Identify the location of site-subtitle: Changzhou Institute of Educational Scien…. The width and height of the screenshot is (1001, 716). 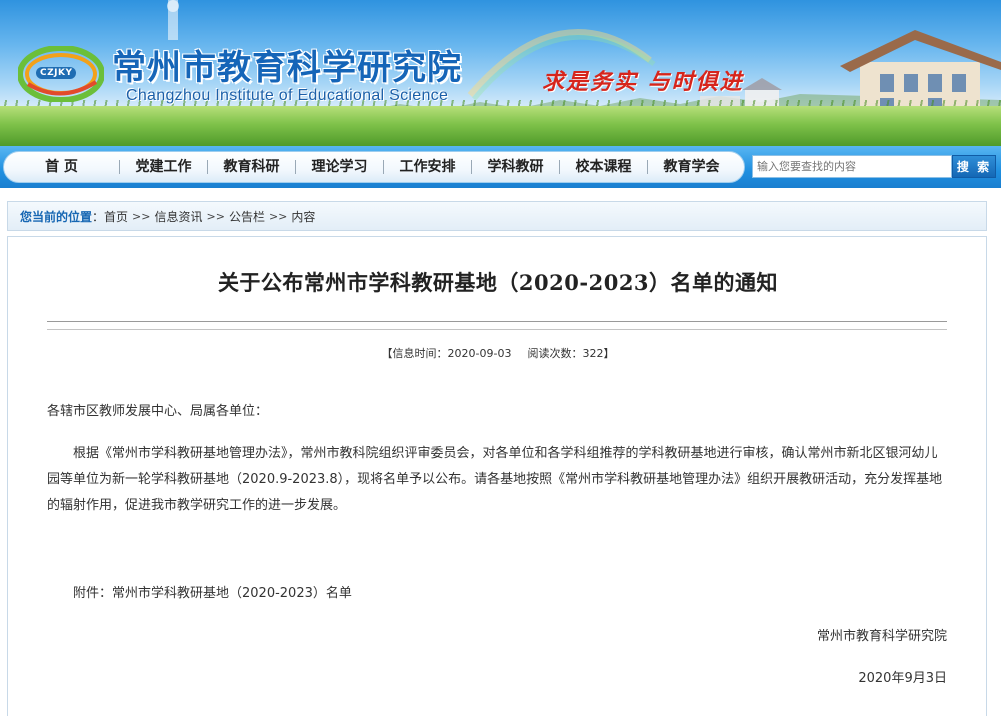
(287, 95).